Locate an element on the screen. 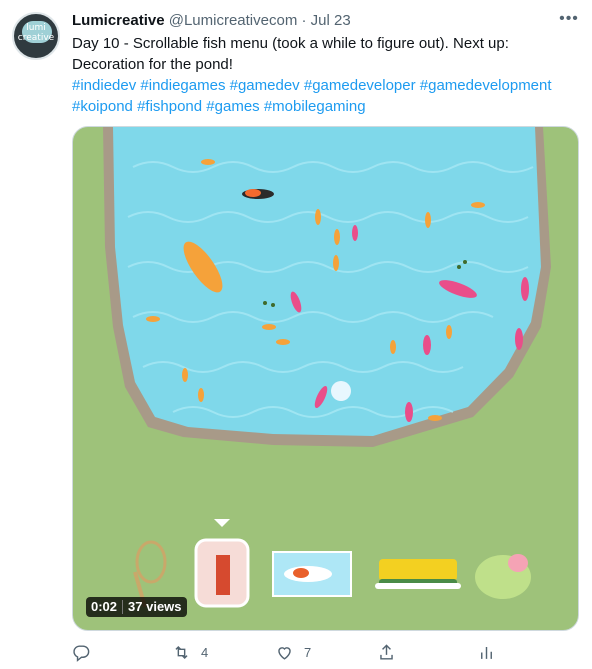  fish-menu is located at coordinates (332, 573).